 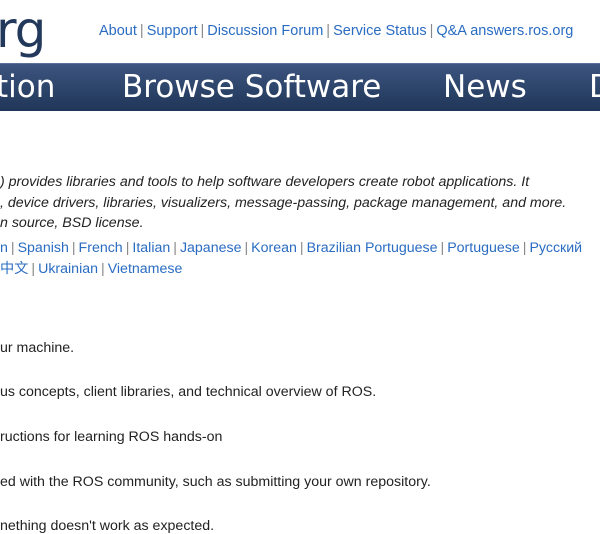 I want to click on language-link-french: French, so click(x=101, y=248).